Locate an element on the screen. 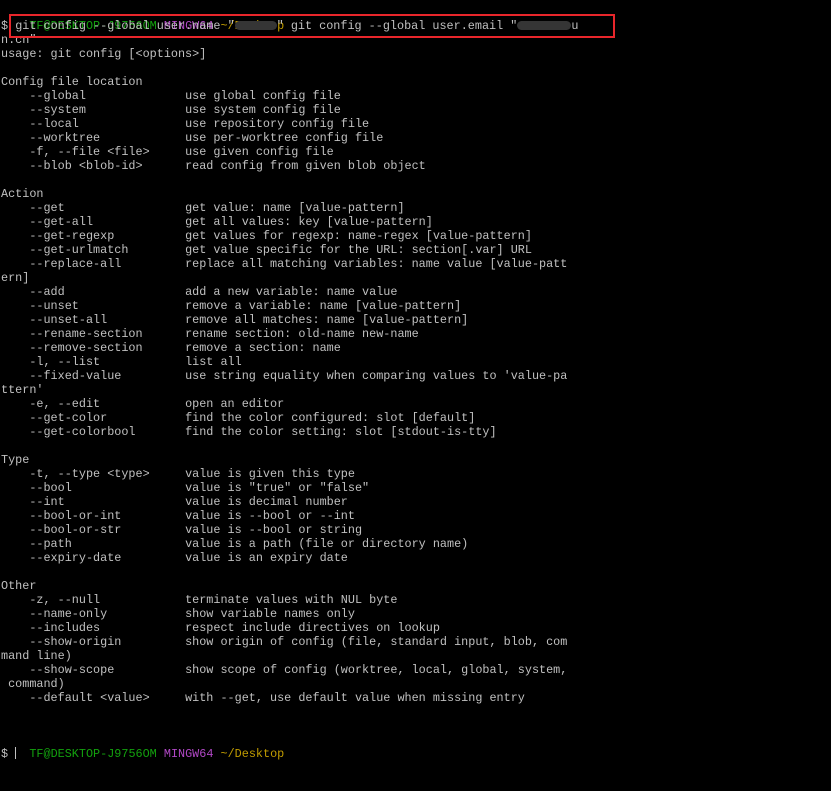  final-prompt-line: TF@DESKTOP-J9756OM MINGW64 ~/Desktop is located at coordinates (142, 747).